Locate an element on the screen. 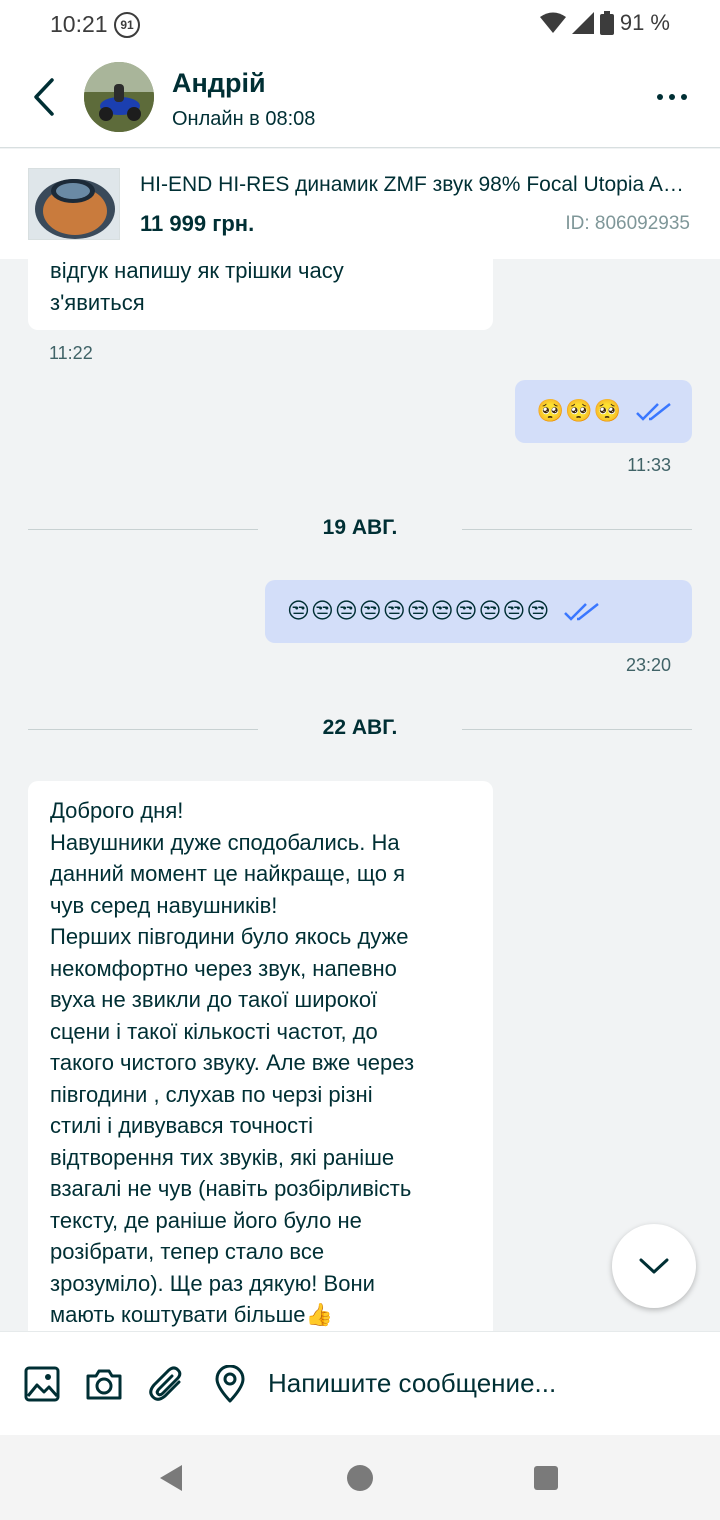  more-icon is located at coordinates (660, 97).